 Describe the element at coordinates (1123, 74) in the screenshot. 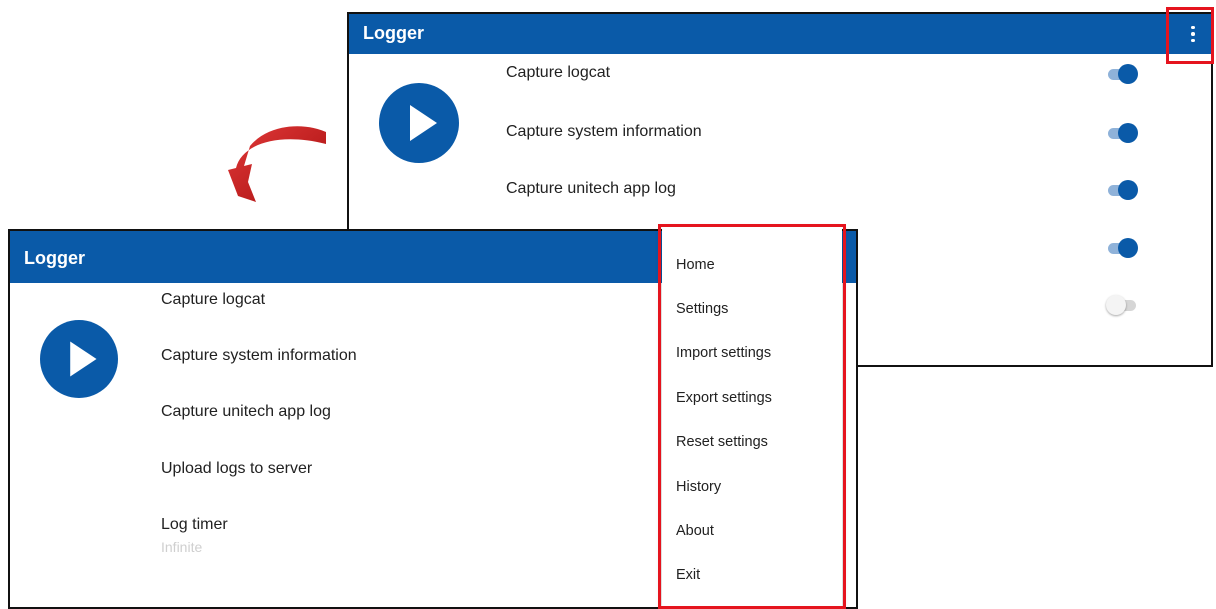

I see `toggle-capture-logcat` at that location.